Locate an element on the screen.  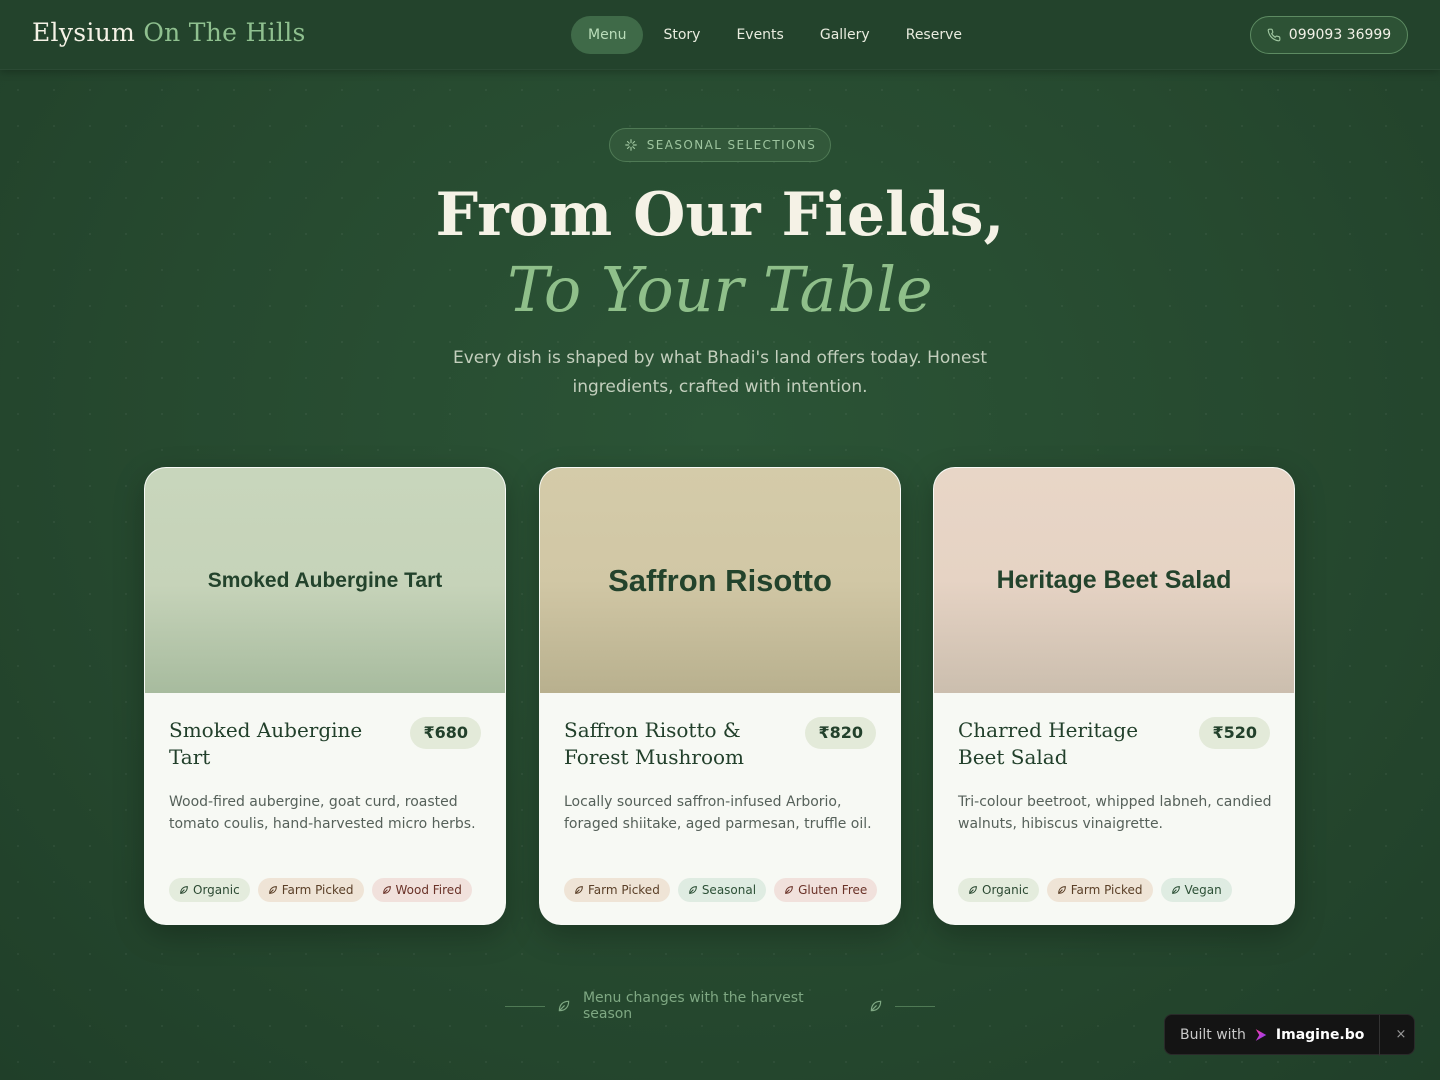
harvest-note: Menu changes with the harvest season is located at coordinates (720, 1006).